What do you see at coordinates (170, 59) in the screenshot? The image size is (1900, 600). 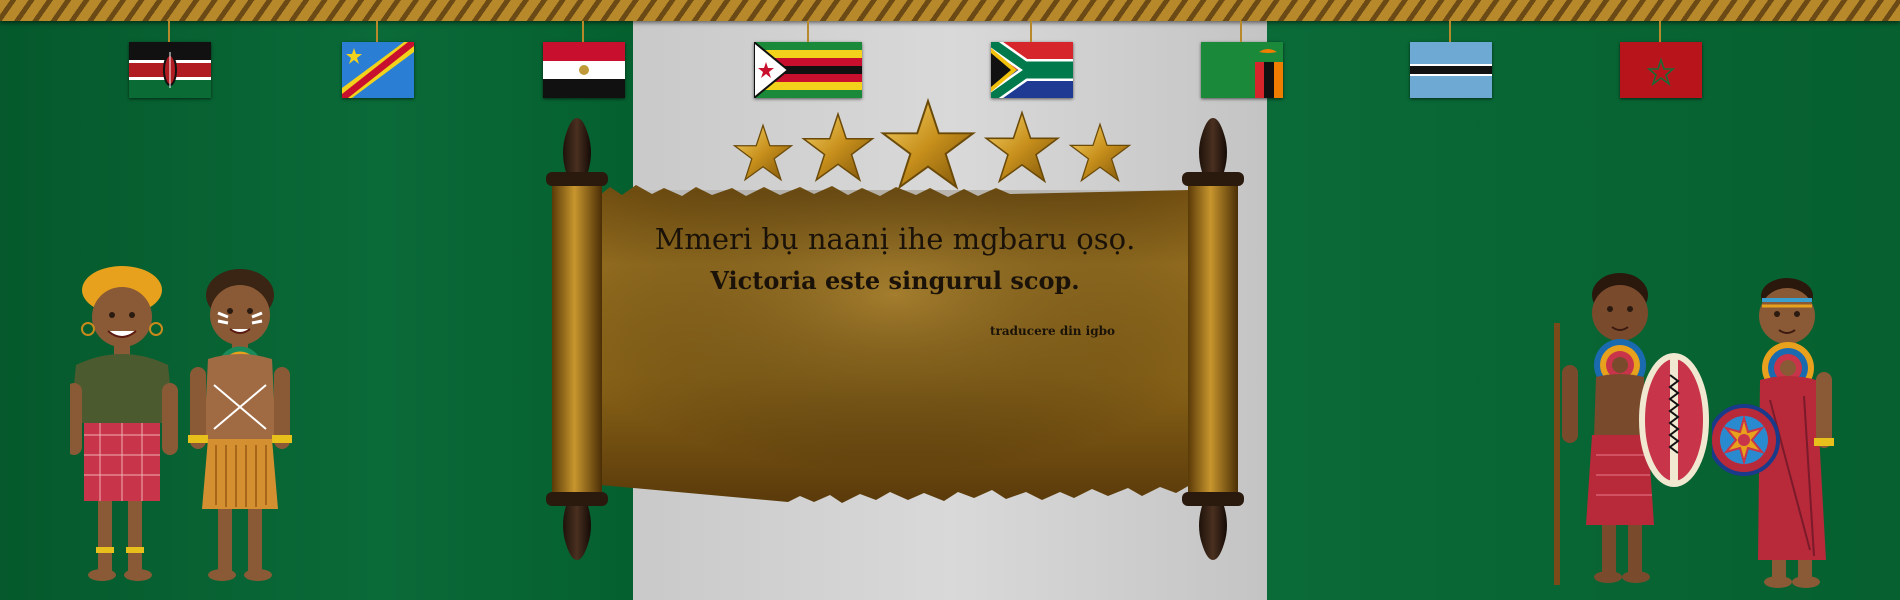 I see `kenya-flag` at bounding box center [170, 59].